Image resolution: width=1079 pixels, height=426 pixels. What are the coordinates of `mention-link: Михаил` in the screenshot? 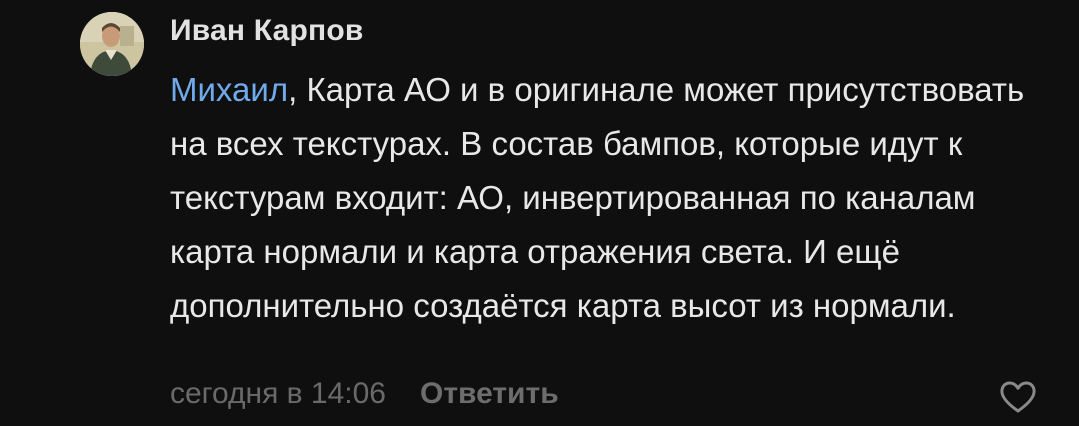 It's located at (229, 89).